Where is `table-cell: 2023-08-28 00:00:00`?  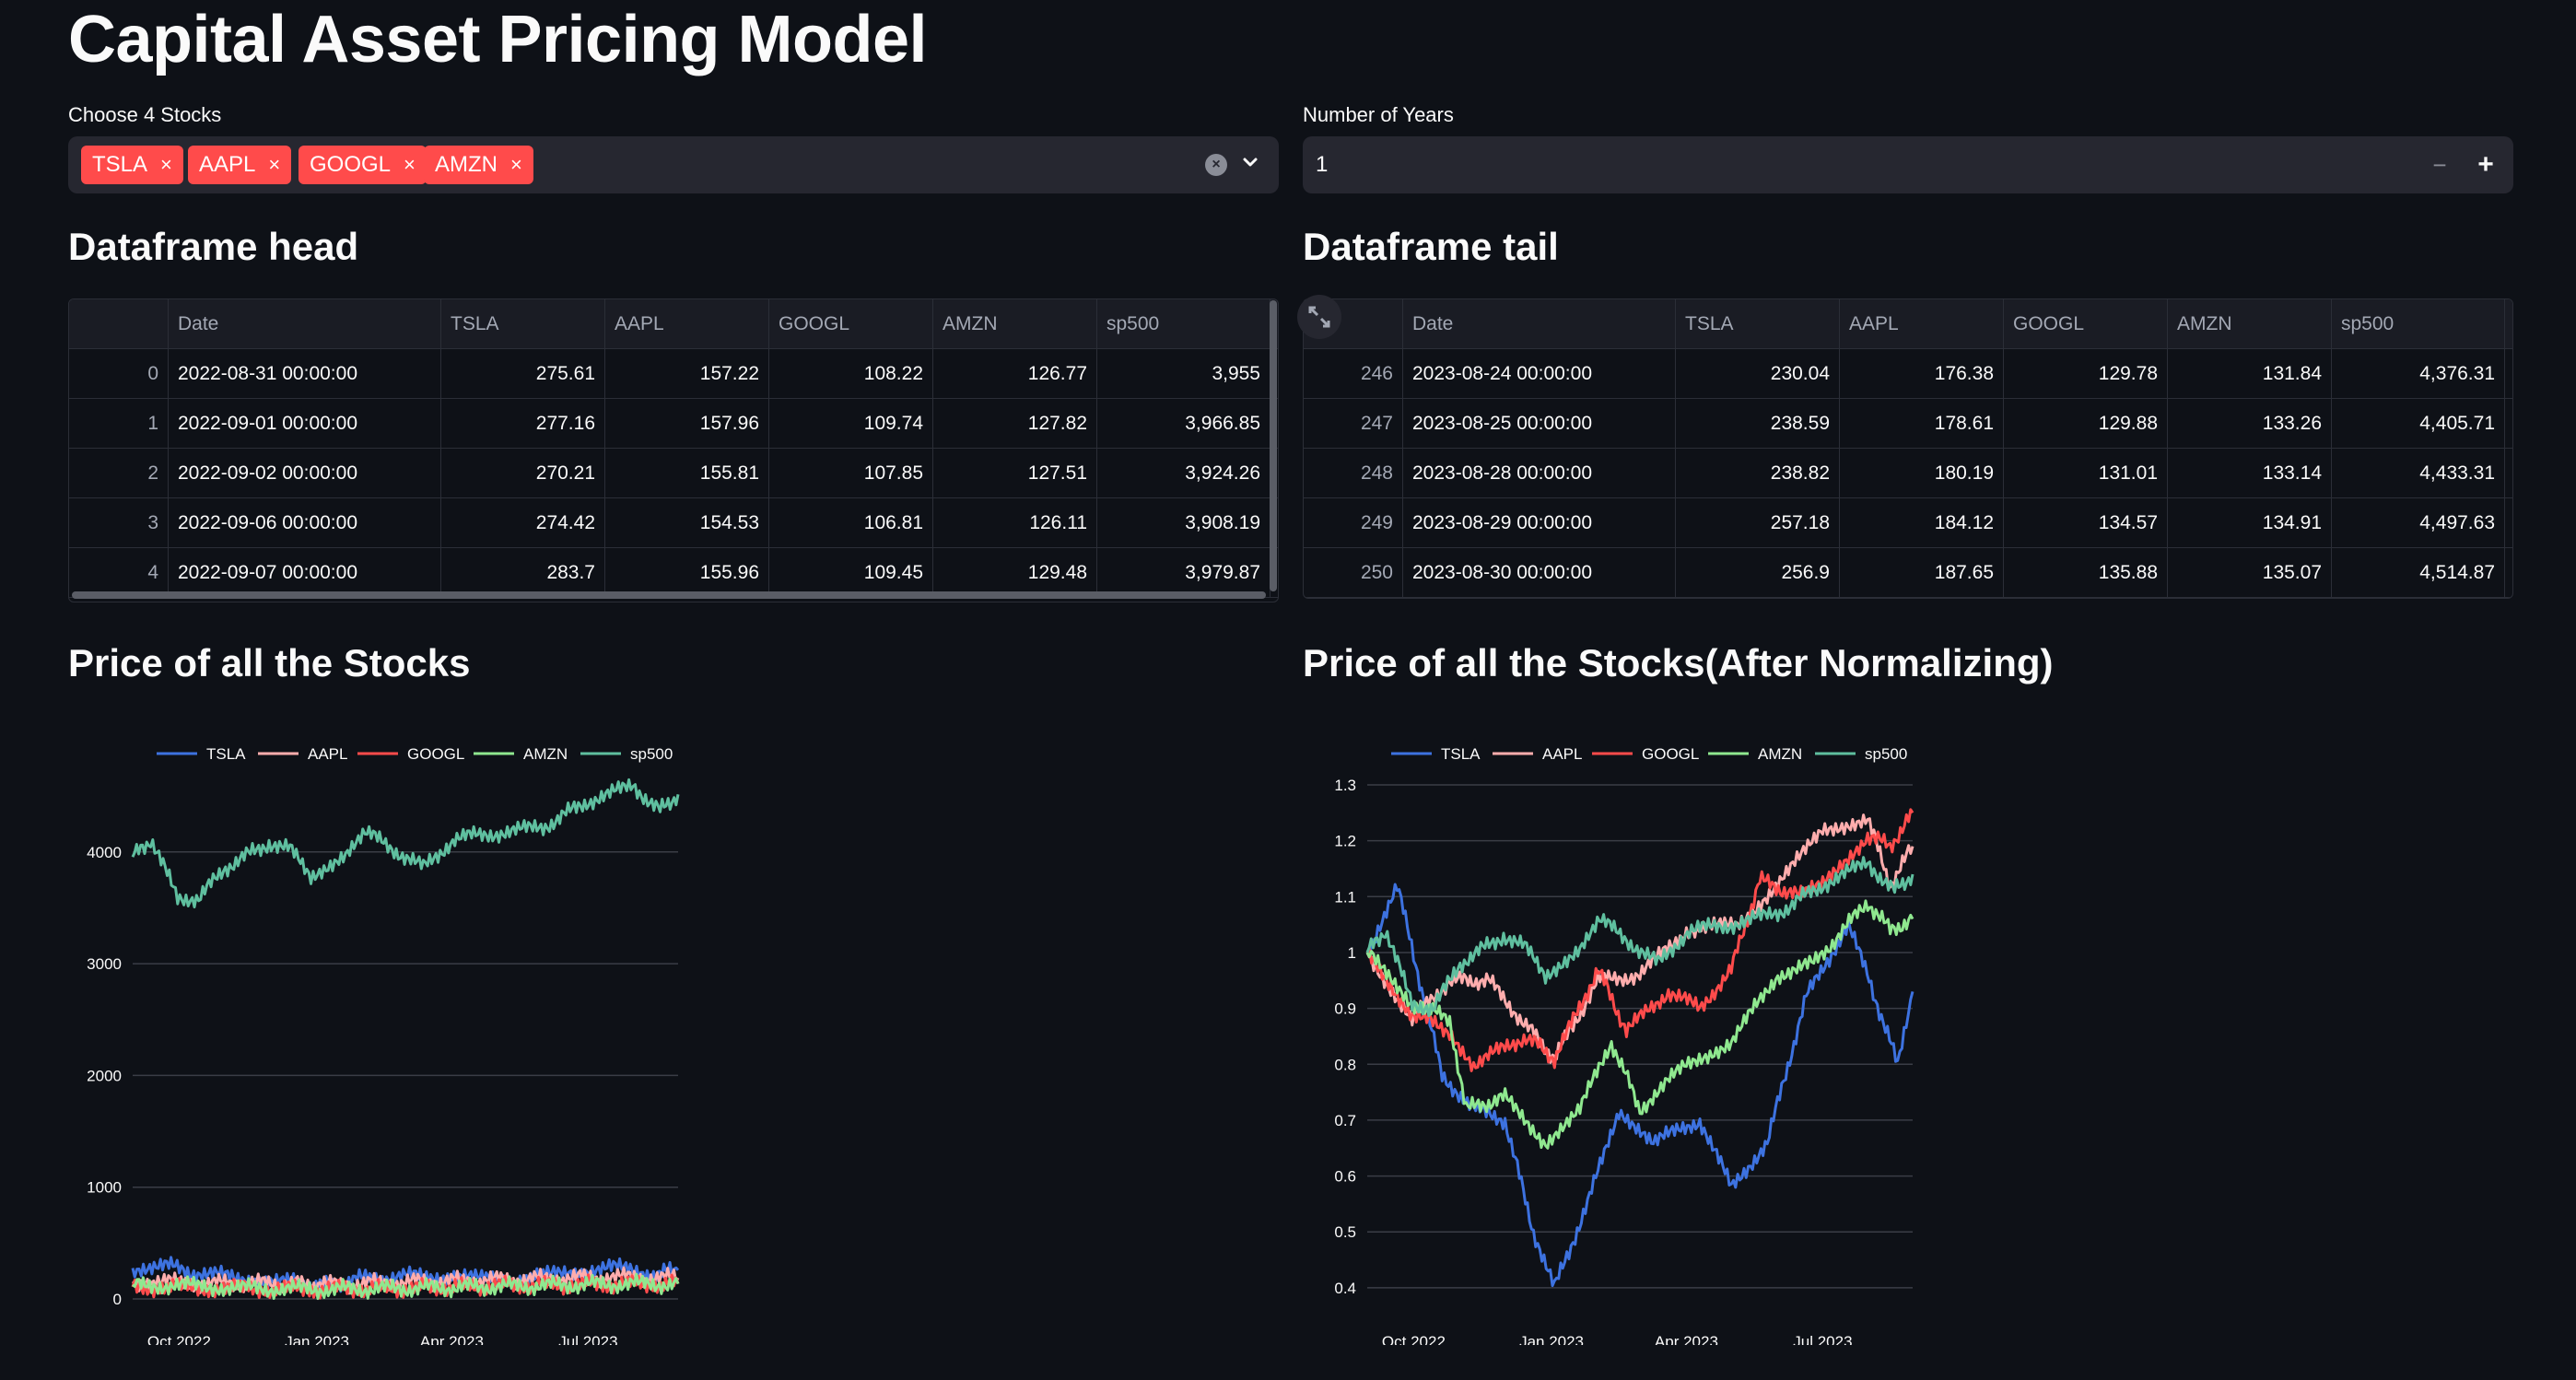
table-cell: 2023-08-28 00:00:00 is located at coordinates (1539, 473).